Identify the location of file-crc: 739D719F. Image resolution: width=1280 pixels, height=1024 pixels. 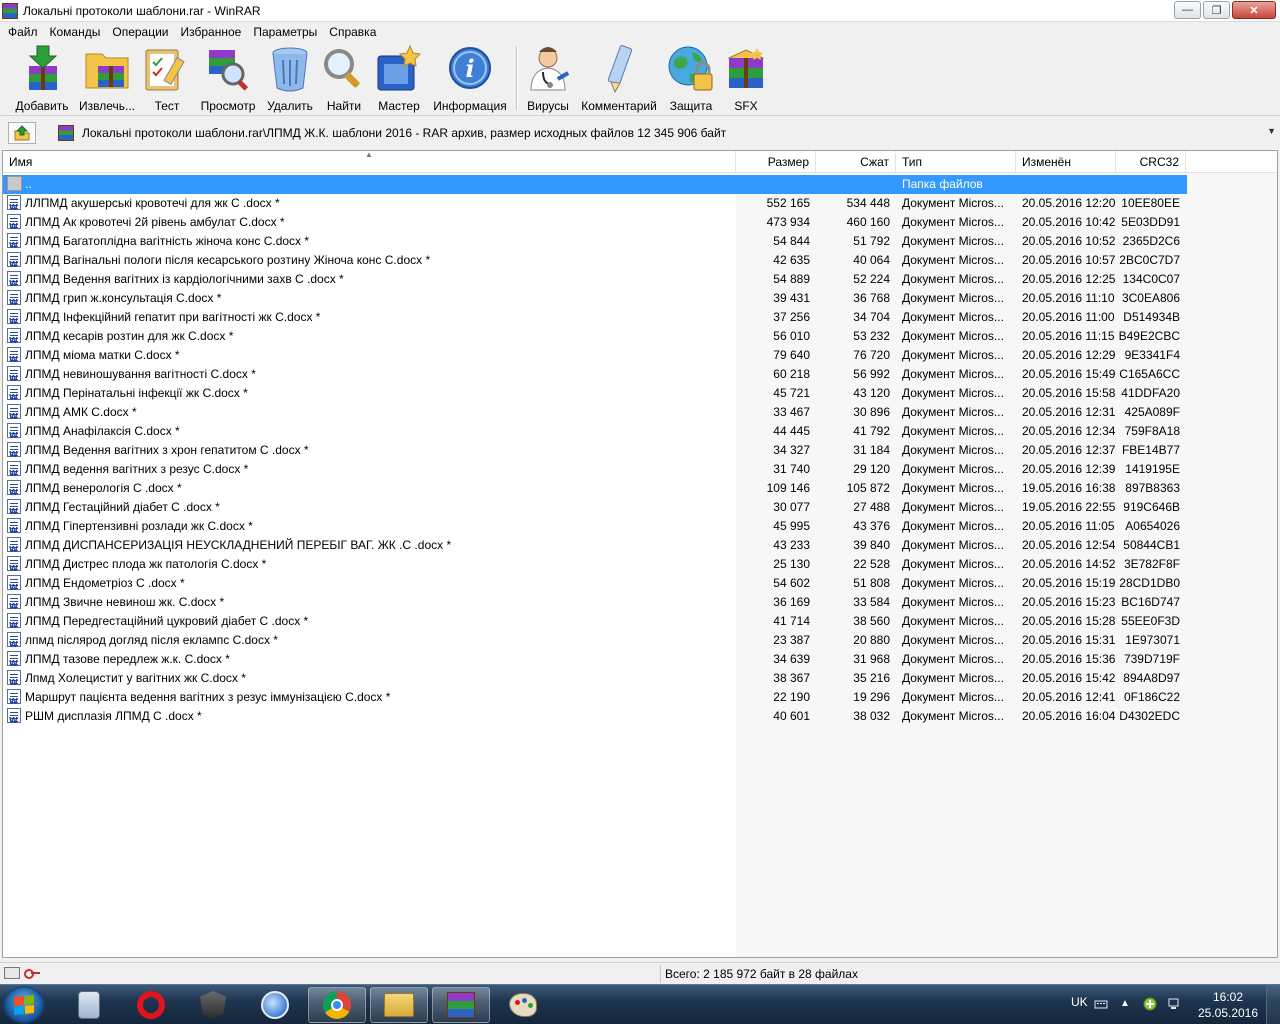
(1151, 659).